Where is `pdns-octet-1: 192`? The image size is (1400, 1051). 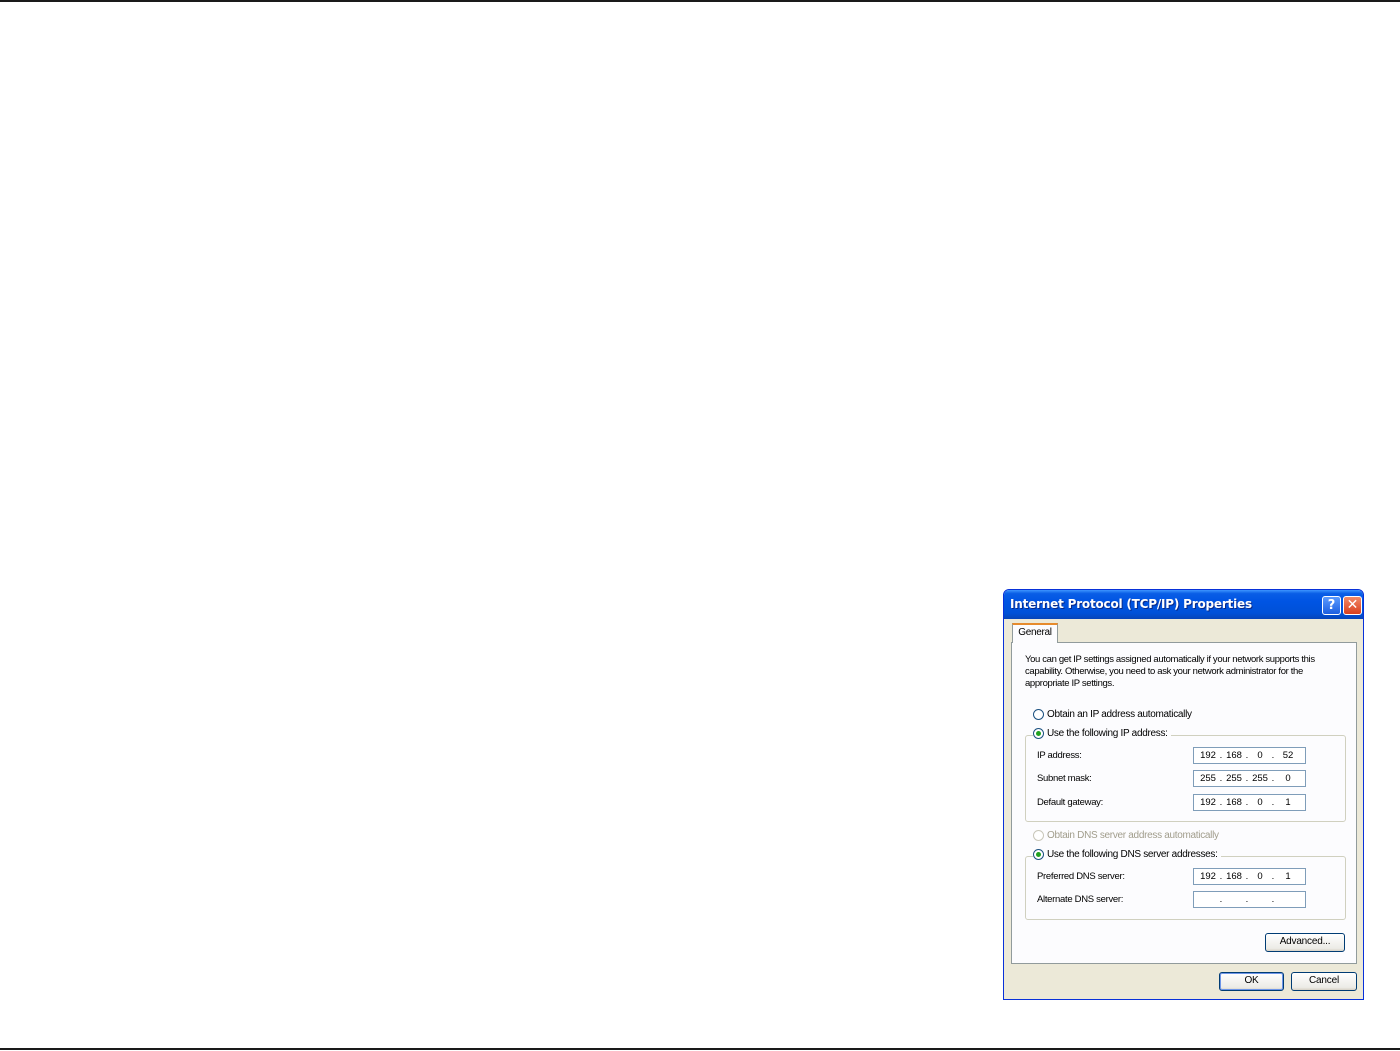
pdns-octet-1: 192 is located at coordinates (1208, 876).